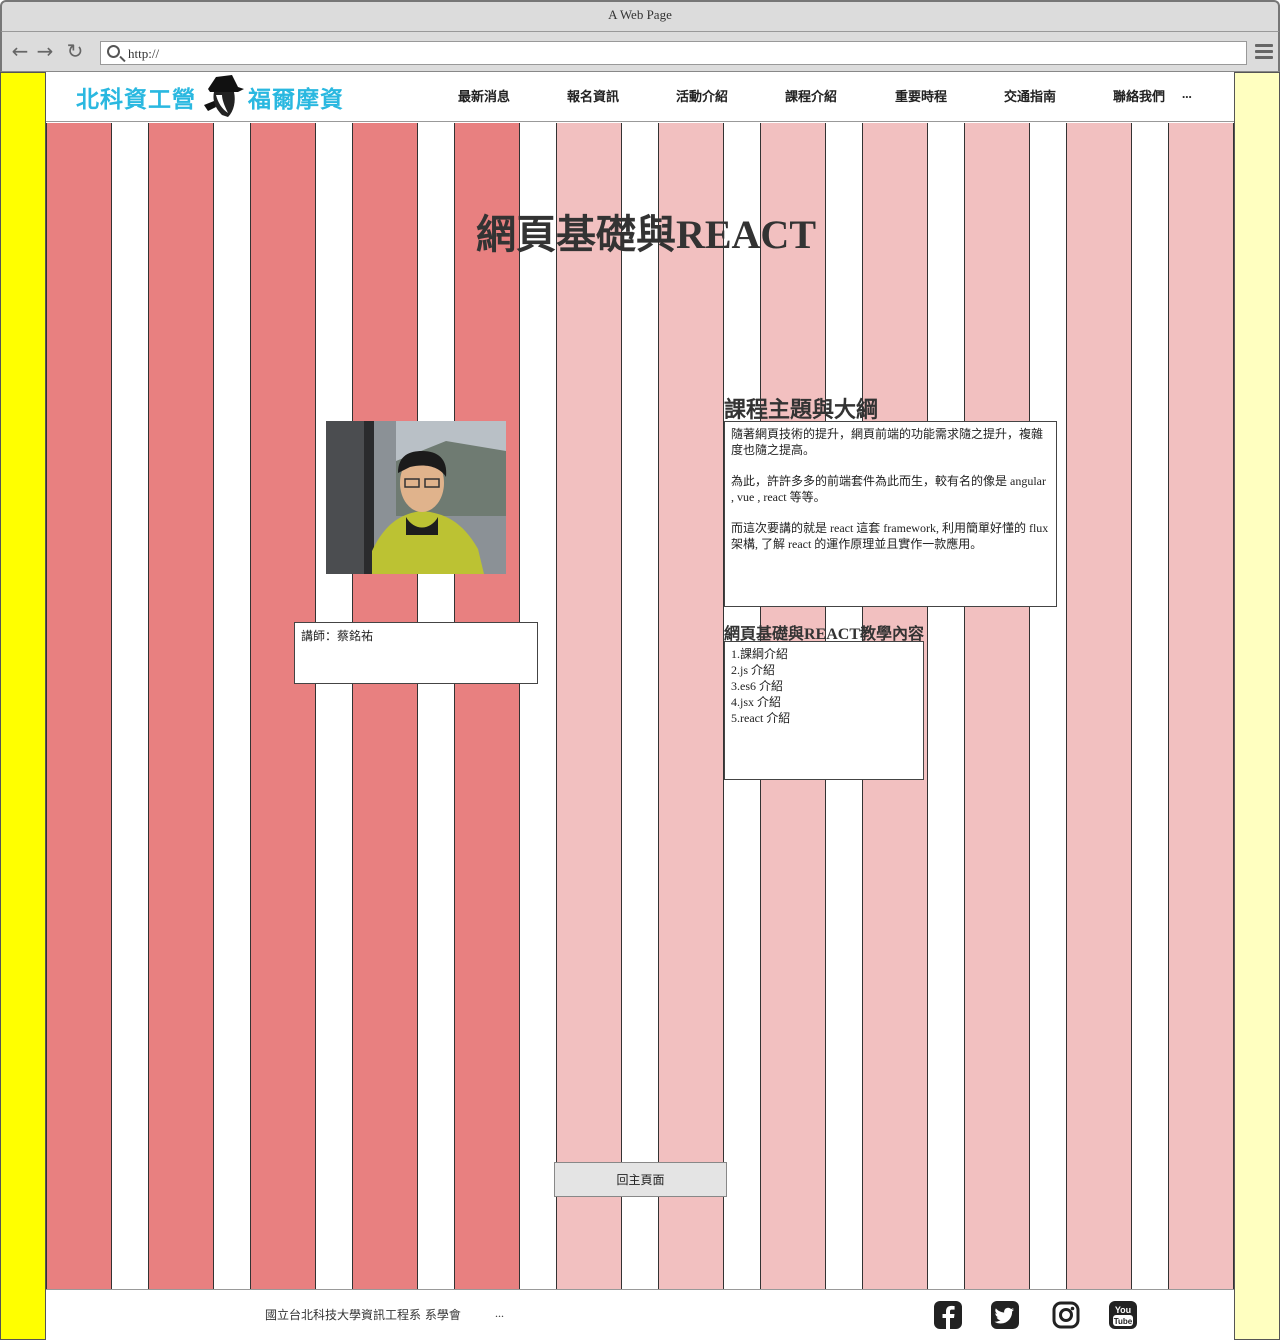 The image size is (1280, 1340). I want to click on nav-item-news: 最新消息, so click(484, 95).